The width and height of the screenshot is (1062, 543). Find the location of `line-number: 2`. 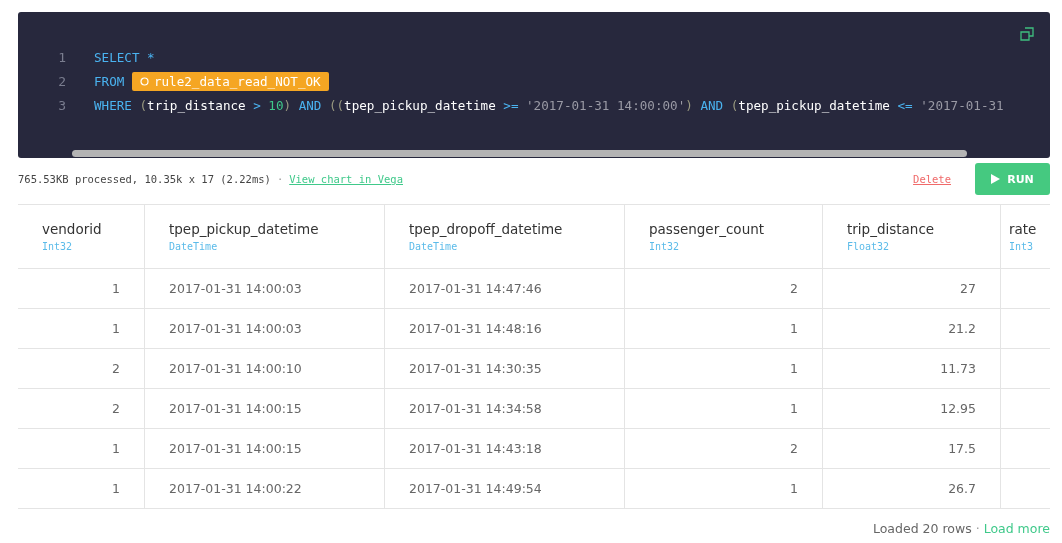

line-number: 2 is located at coordinates (61, 81).